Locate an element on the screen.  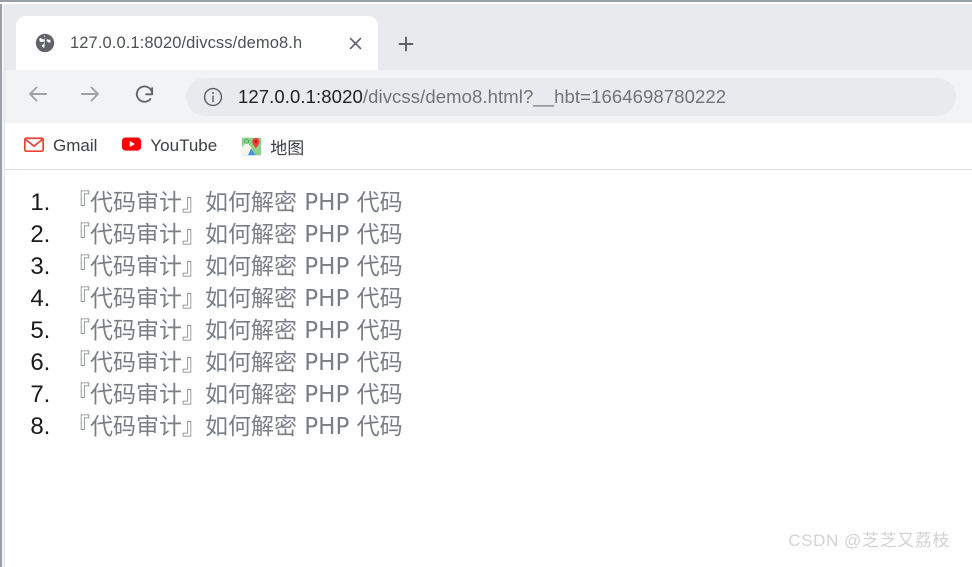
google-maps-icon is located at coordinates (251, 146).